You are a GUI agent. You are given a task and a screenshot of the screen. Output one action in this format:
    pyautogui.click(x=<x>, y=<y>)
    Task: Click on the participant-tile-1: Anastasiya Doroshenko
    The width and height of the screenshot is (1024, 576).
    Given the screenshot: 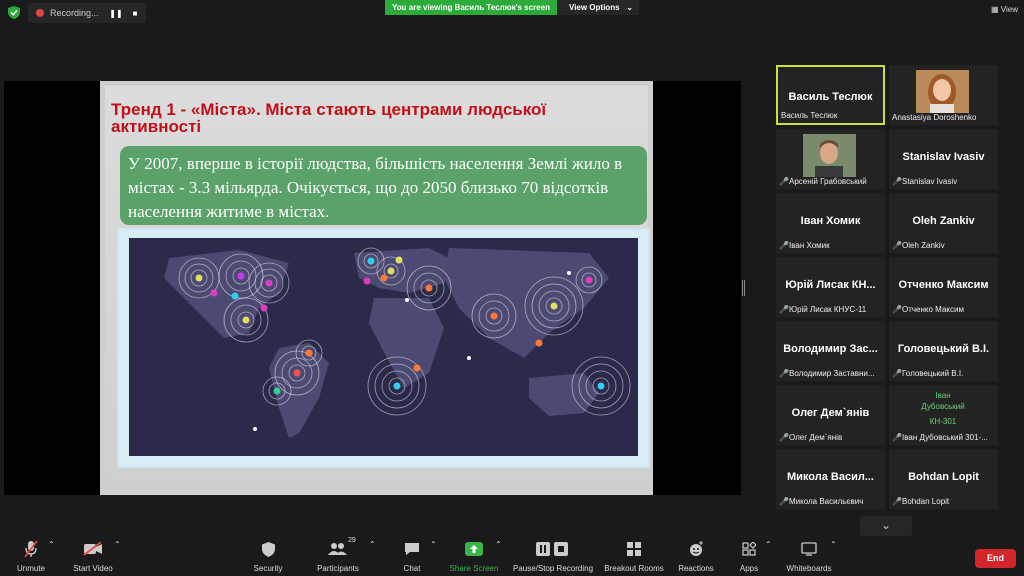 What is the action you would take?
    pyautogui.click(x=943, y=95)
    